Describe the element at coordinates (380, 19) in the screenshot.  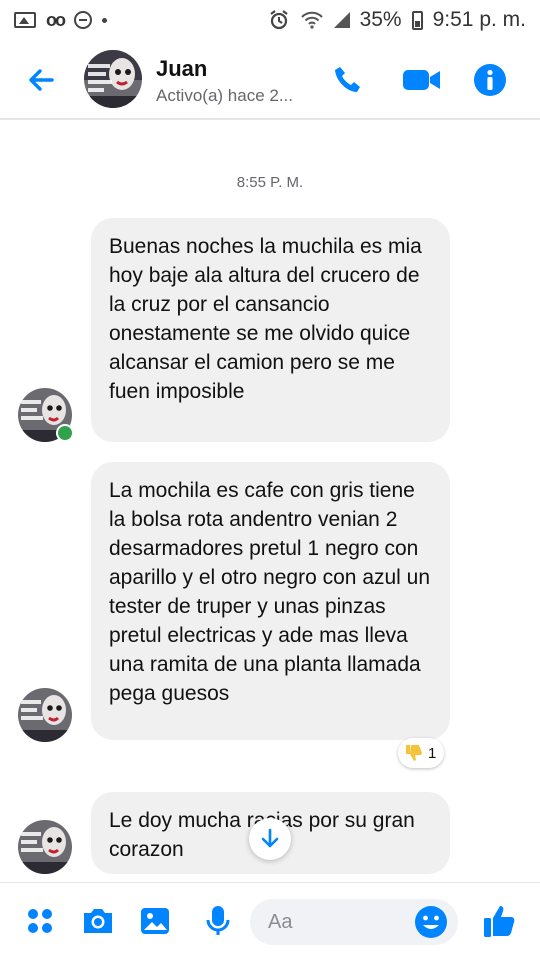
I see `battery-percent: 35%` at that location.